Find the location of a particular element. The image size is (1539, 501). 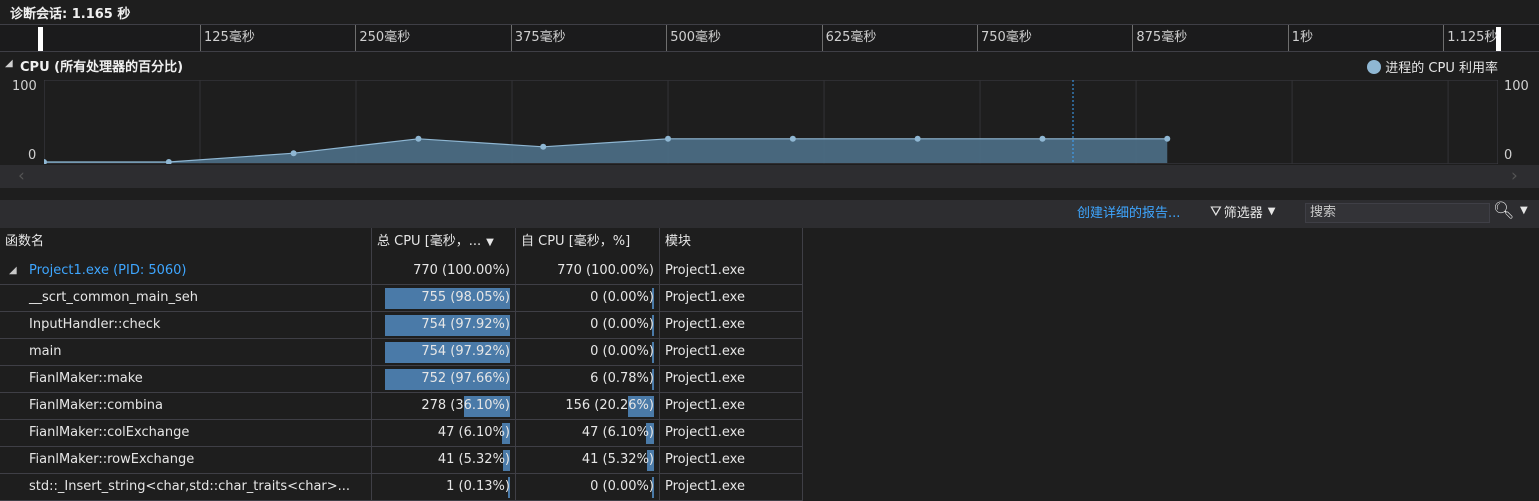

function-name-cell: FianlMaker::combina is located at coordinates (186, 406).